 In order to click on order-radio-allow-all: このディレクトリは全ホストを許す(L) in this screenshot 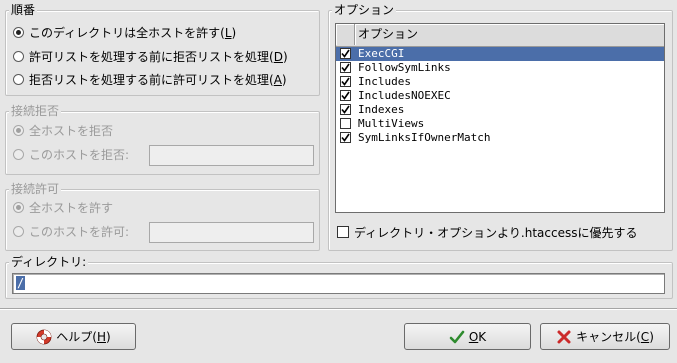, I will do `click(124, 32)`.